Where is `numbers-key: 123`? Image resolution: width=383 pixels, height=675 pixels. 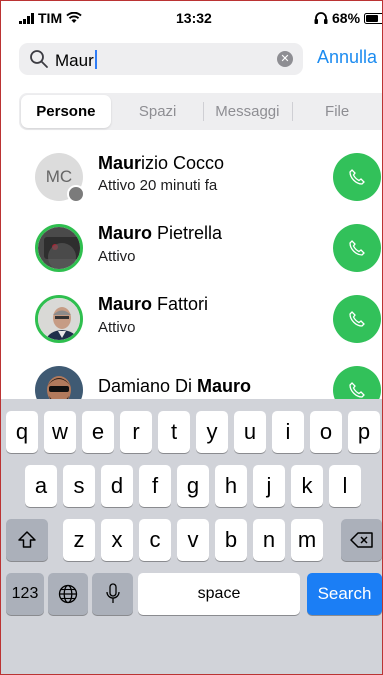 numbers-key: 123 is located at coordinates (25, 594).